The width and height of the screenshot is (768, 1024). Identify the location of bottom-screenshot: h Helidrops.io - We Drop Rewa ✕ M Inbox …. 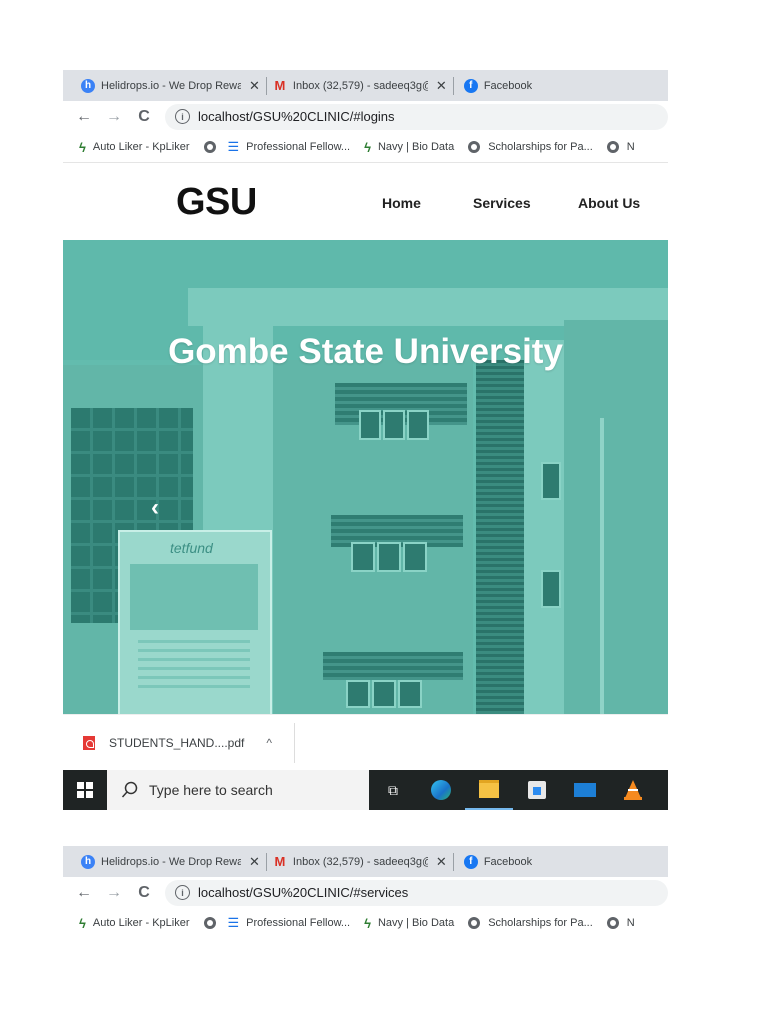
(365, 893).